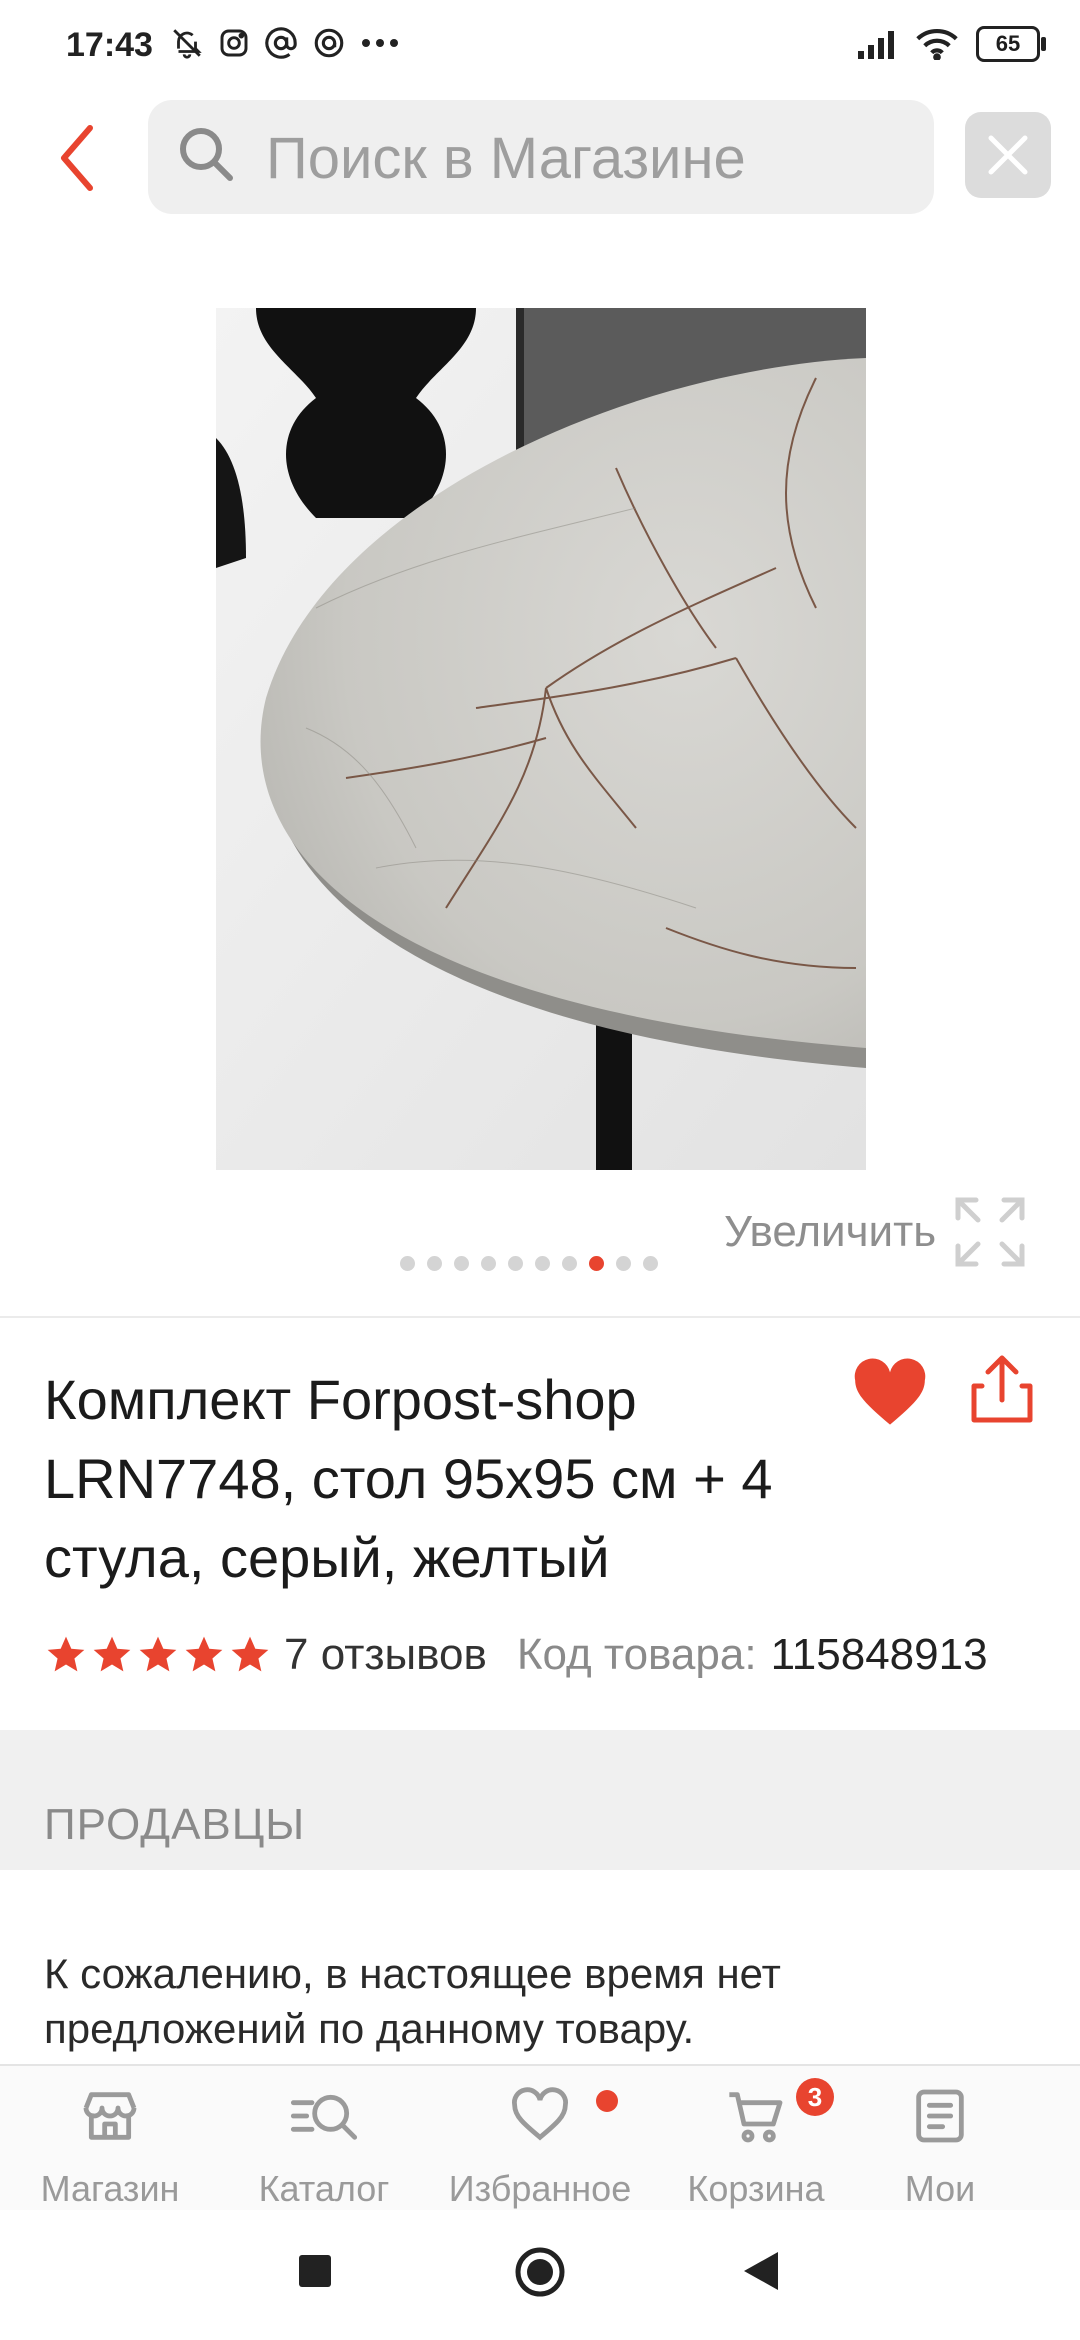 The height and width of the screenshot is (2340, 1080). I want to click on nav-store: Магазин, so click(110, 2147).